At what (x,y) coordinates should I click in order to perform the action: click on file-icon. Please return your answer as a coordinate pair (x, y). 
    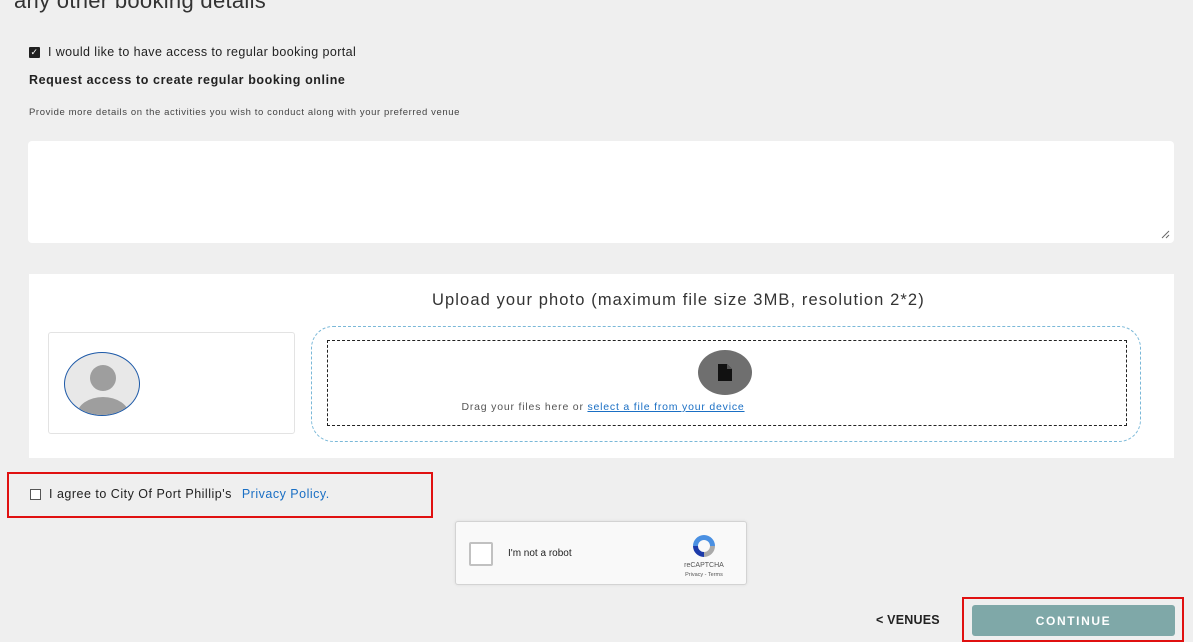
    Looking at the image, I should click on (725, 372).